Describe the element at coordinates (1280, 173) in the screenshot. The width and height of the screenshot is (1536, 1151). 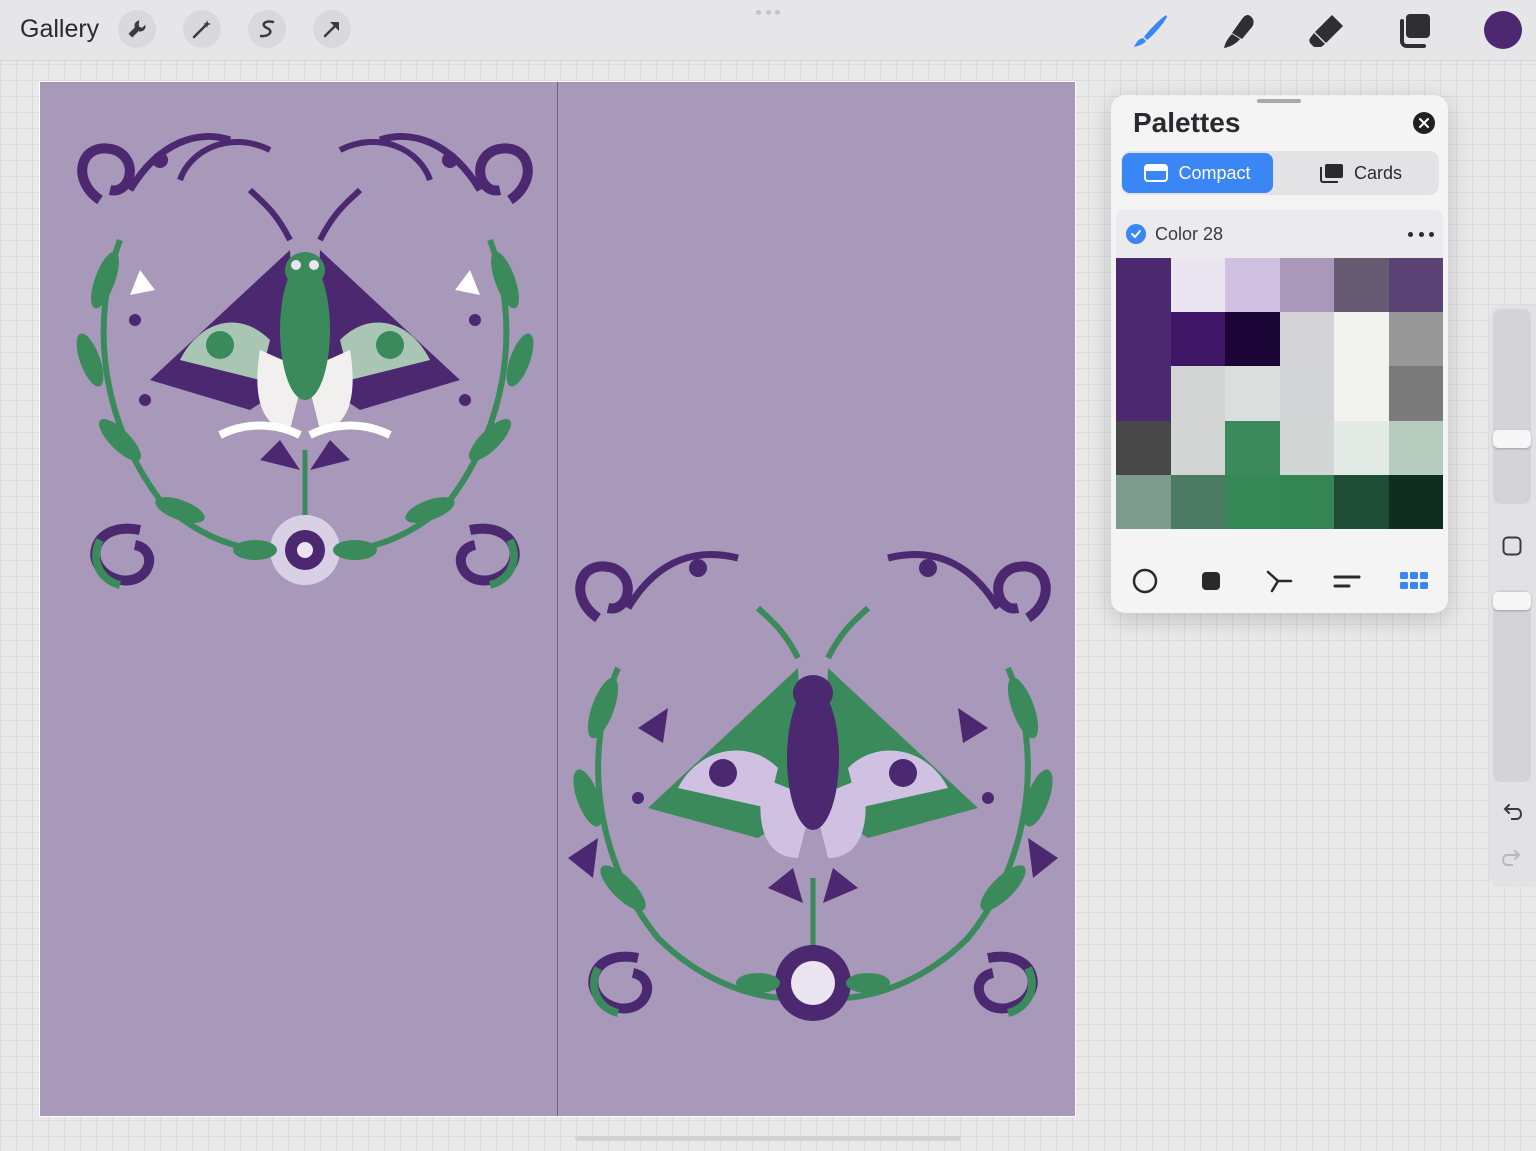
I see `view-mode-segmented-control: Compact Cards` at that location.